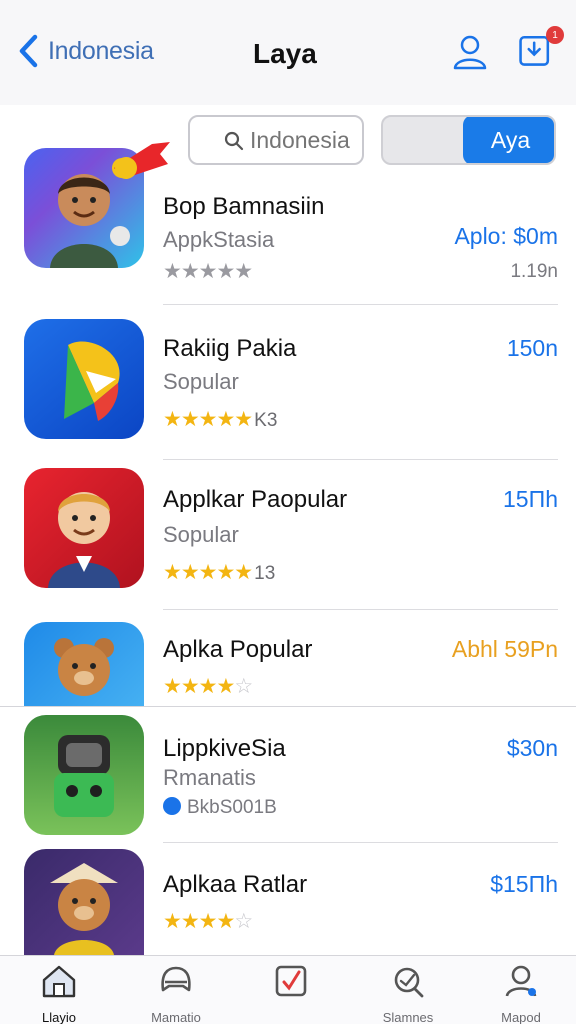 This screenshot has width=576, height=1024. I want to click on list-item: LippkiveSia Rmanatis BkbS001B $30n, so click(288, 775).